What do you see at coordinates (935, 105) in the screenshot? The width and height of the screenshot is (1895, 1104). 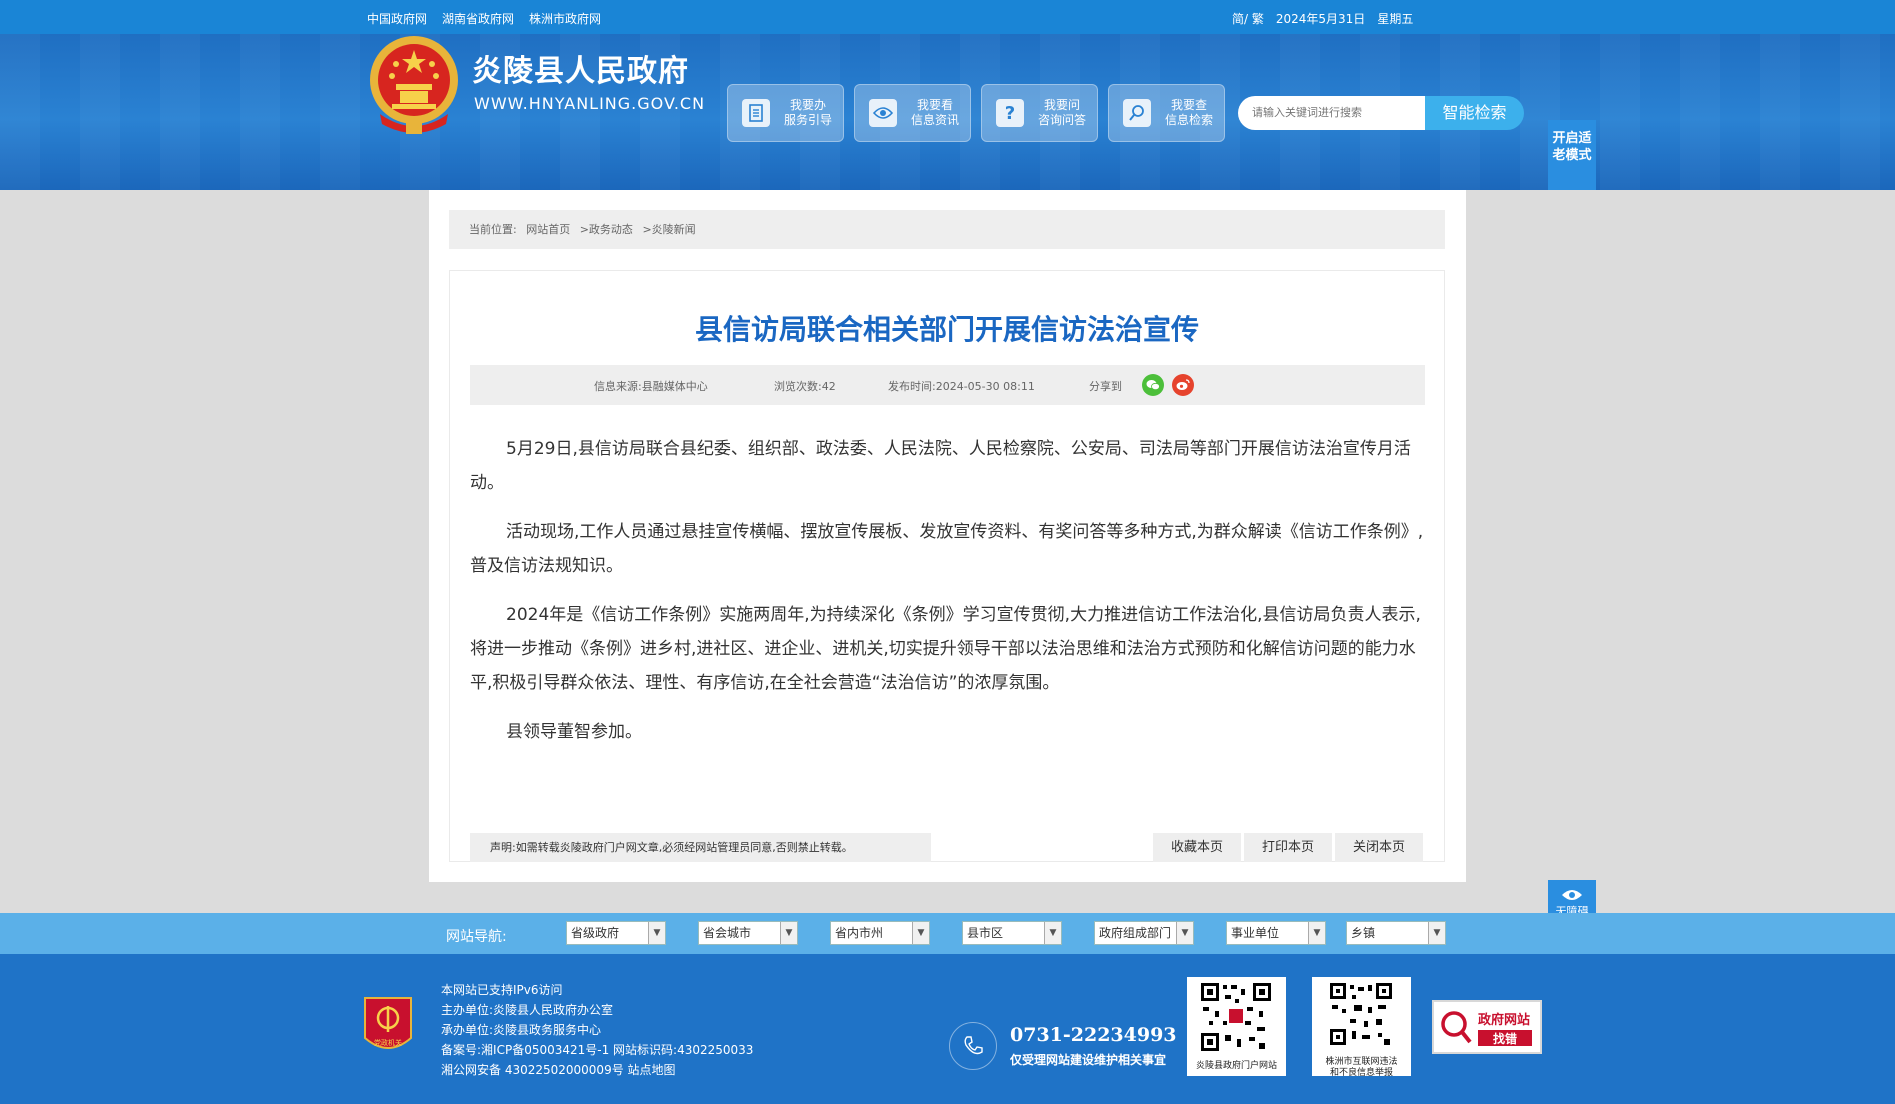 I see `nav-button-line1: 我要看` at bounding box center [935, 105].